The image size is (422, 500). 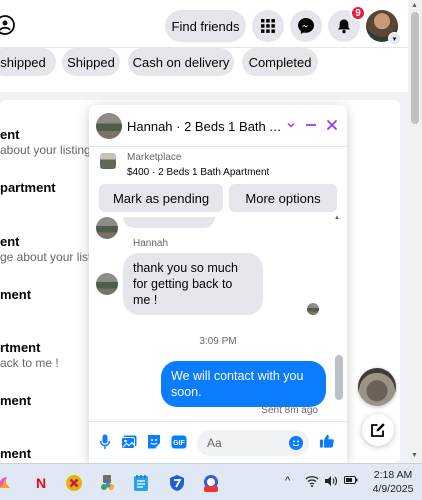 I want to click on chat-head-avatar, so click(x=377, y=387).